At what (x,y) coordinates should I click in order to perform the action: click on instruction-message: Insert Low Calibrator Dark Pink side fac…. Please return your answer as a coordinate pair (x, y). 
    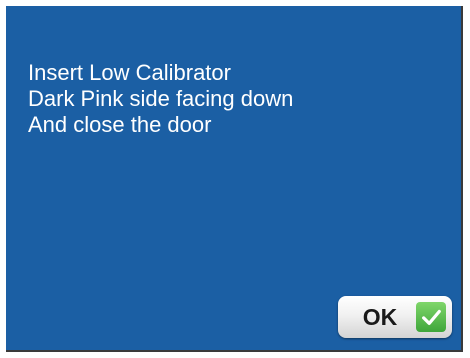
    Looking at the image, I should click on (160, 99).